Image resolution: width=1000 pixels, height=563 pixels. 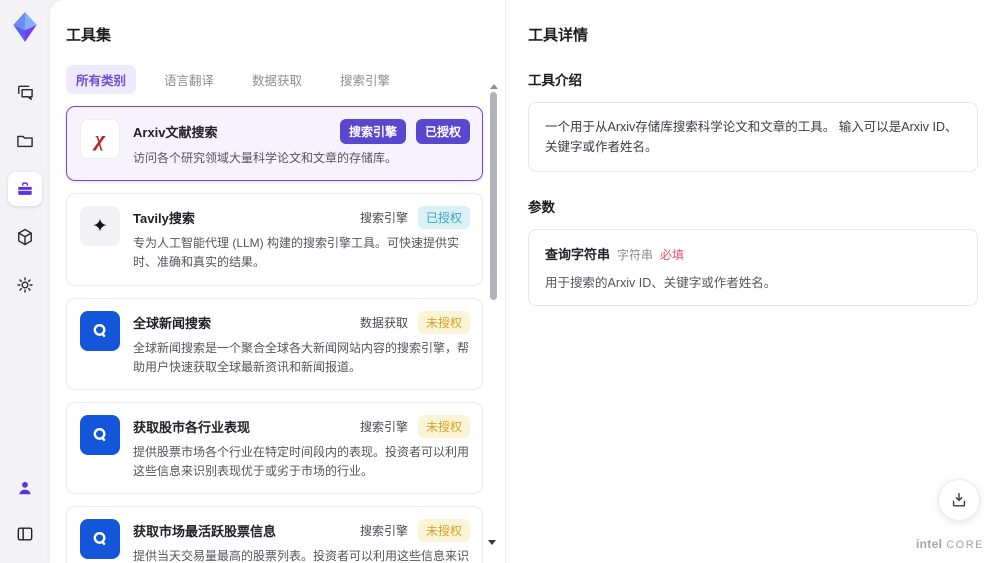 What do you see at coordinates (89, 35) in the screenshot?
I see `page-title: 工具集` at bounding box center [89, 35].